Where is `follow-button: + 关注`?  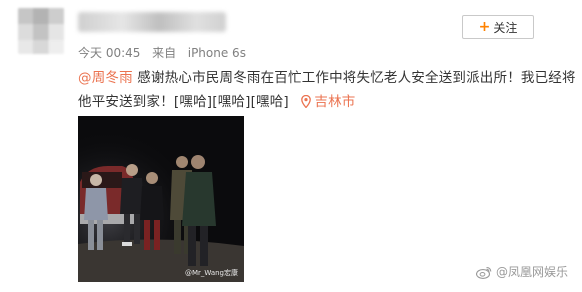
follow-button: + 关注 is located at coordinates (498, 27).